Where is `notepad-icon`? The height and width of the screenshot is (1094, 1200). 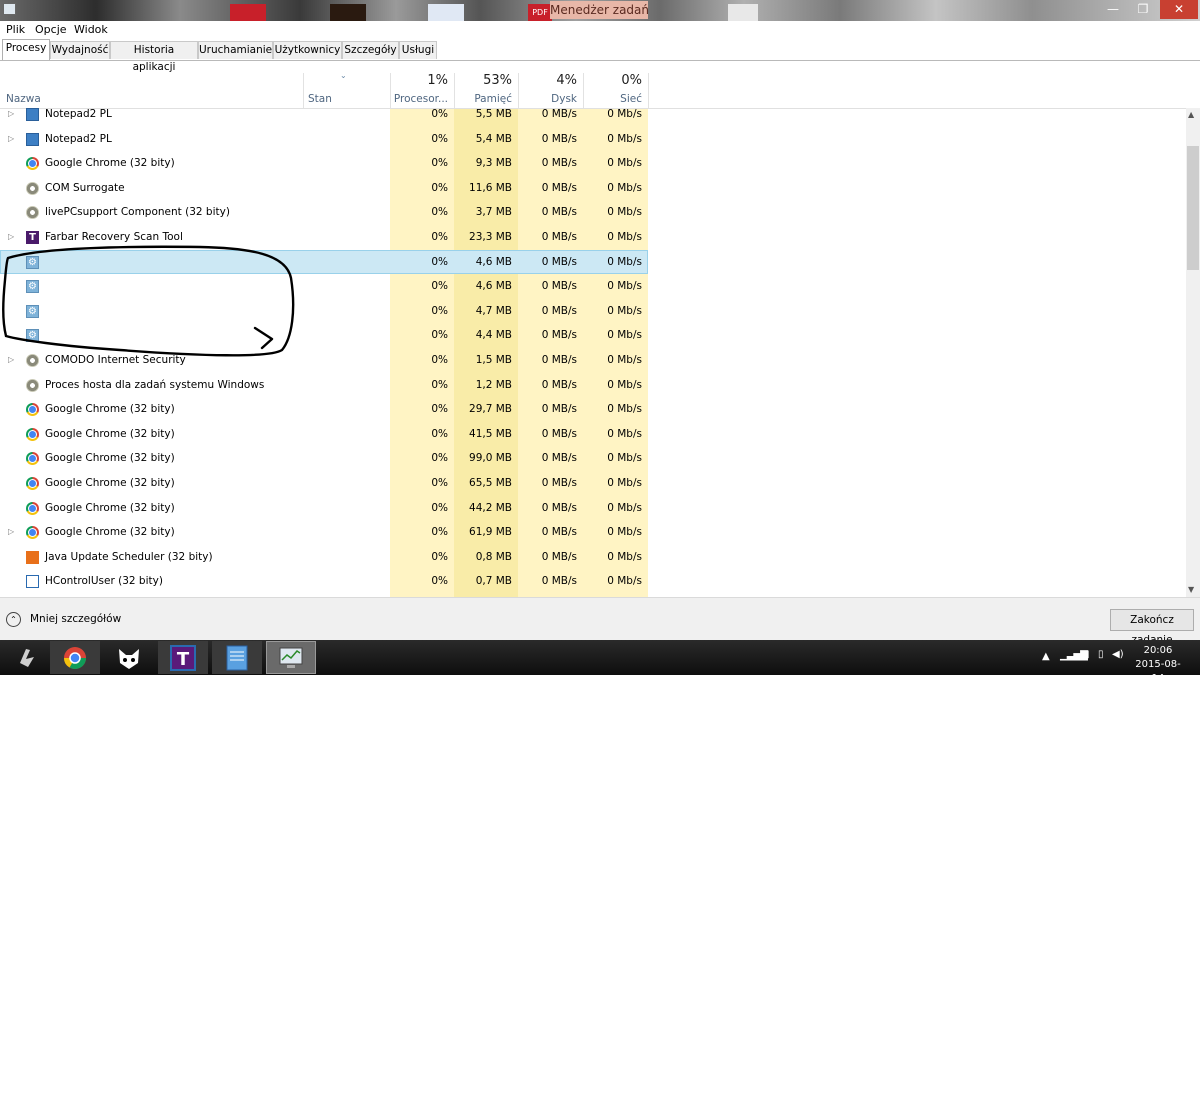
notepad-icon is located at coordinates (32, 114).